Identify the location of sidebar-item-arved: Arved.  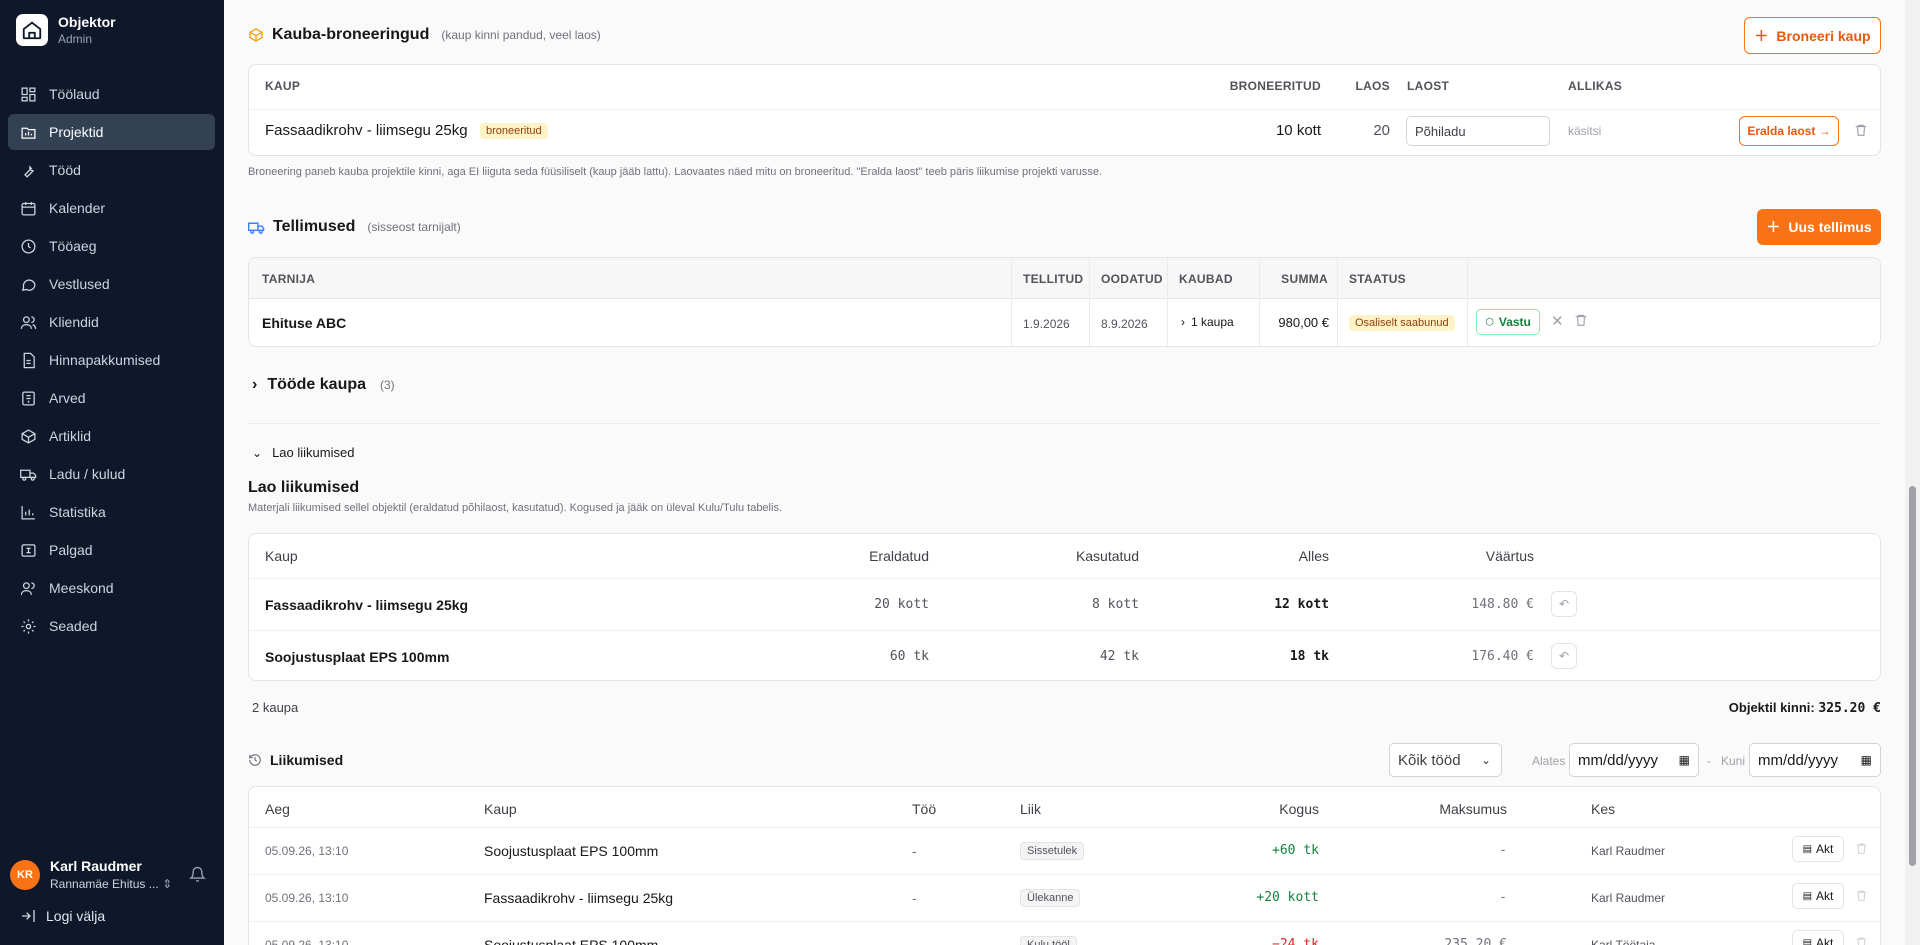
(111, 398).